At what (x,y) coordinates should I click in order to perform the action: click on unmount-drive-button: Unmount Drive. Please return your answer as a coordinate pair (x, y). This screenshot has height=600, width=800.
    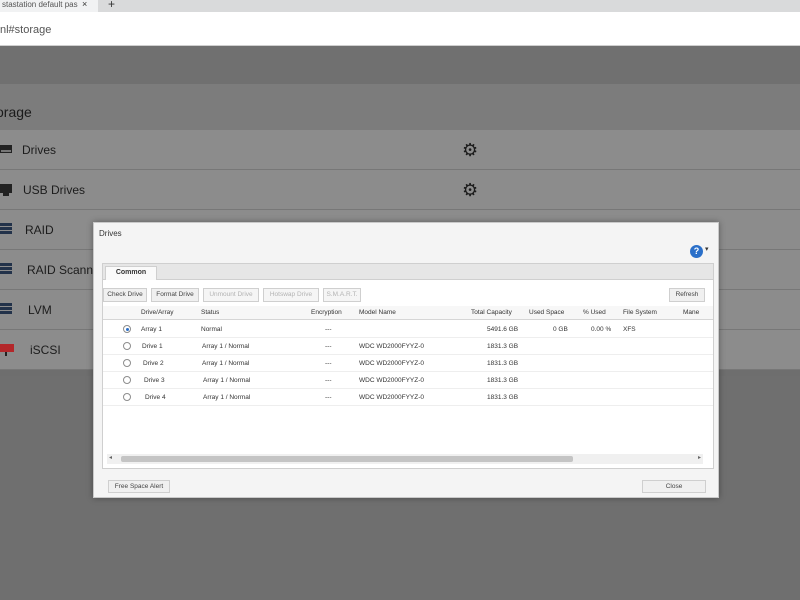
    Looking at the image, I should click on (231, 295).